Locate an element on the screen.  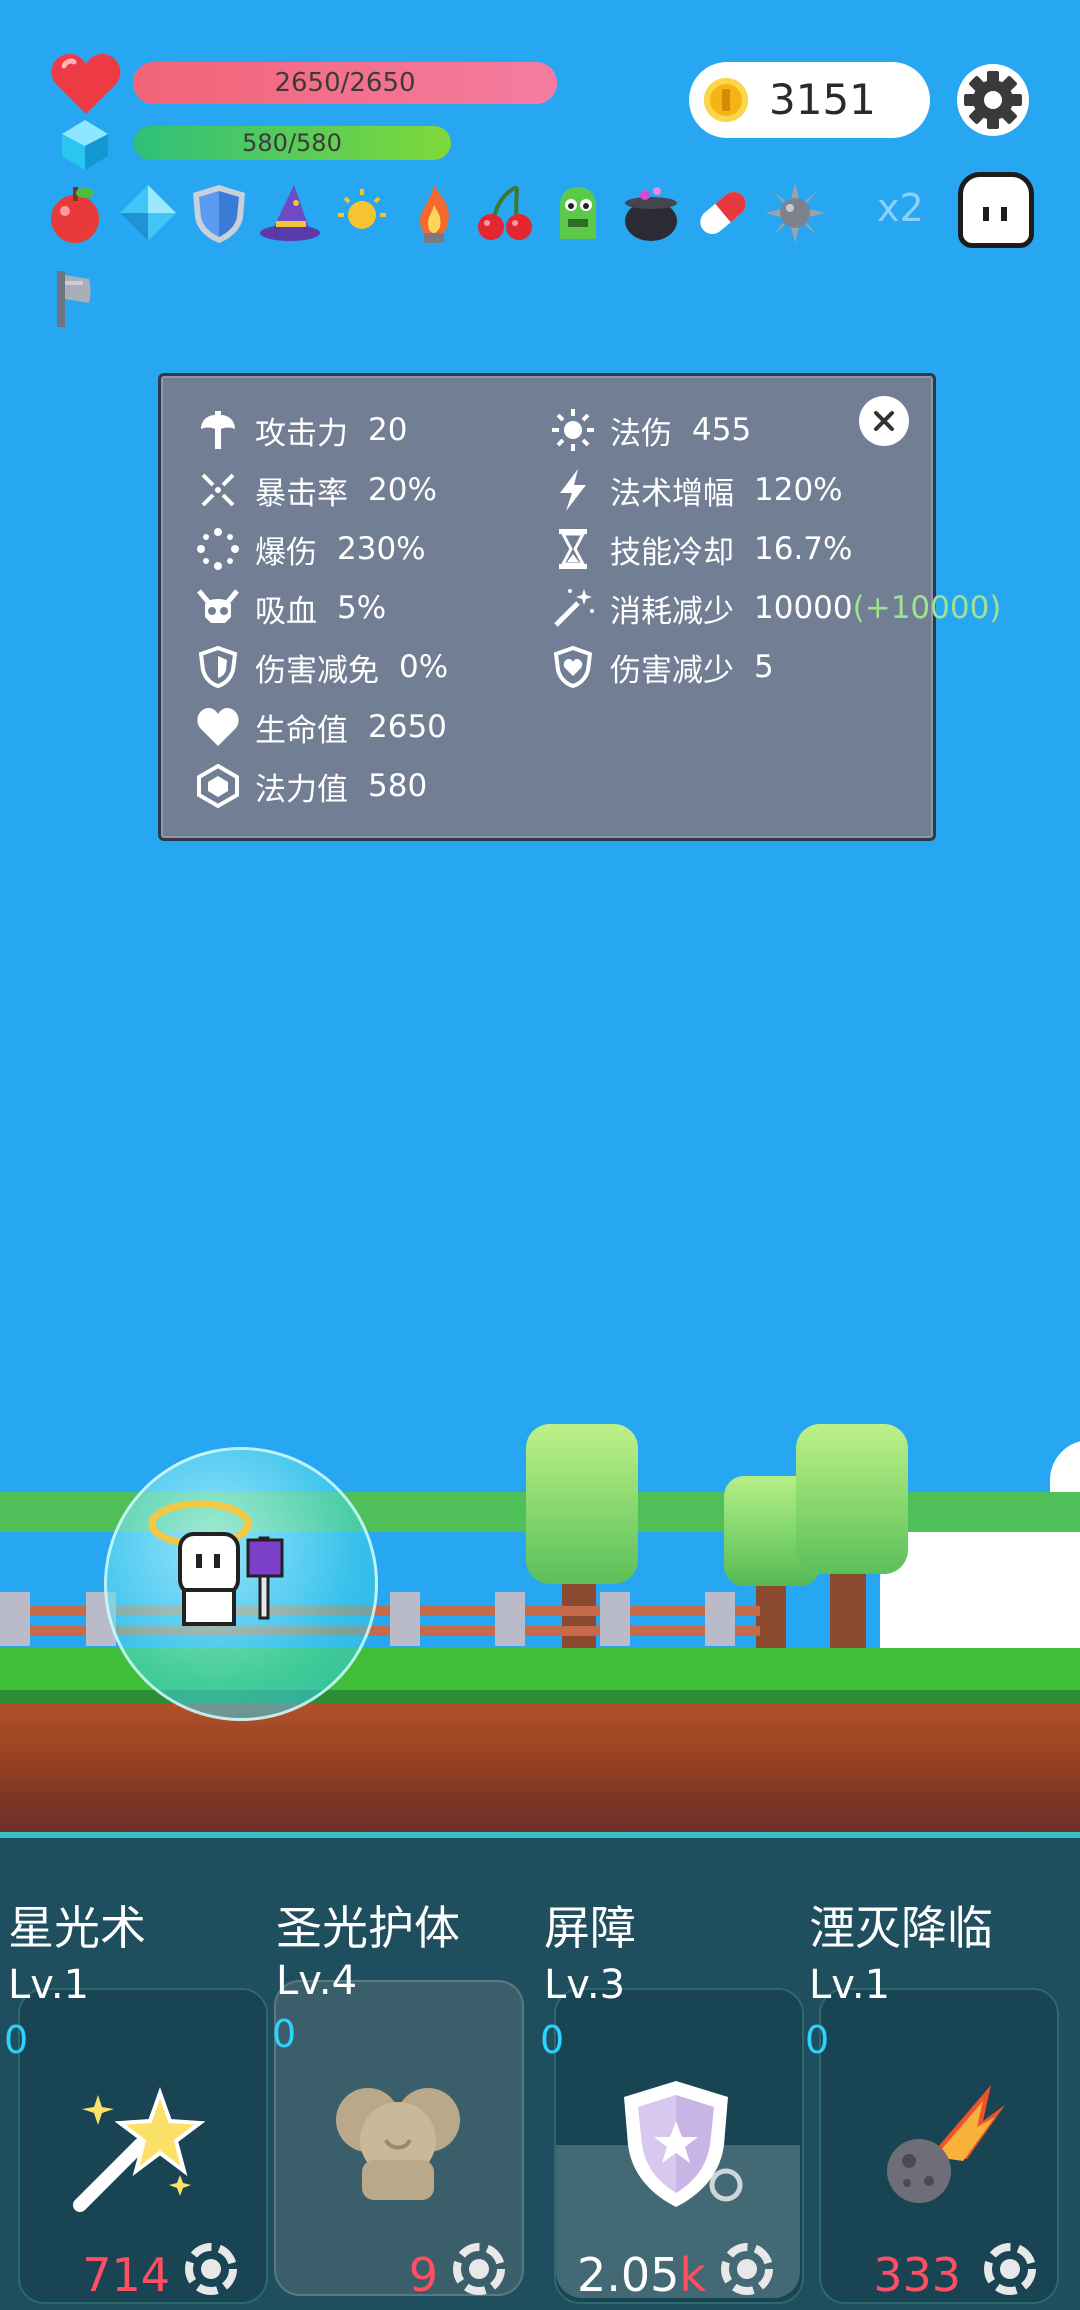
coin-value: 3151 is located at coordinates (822, 99).